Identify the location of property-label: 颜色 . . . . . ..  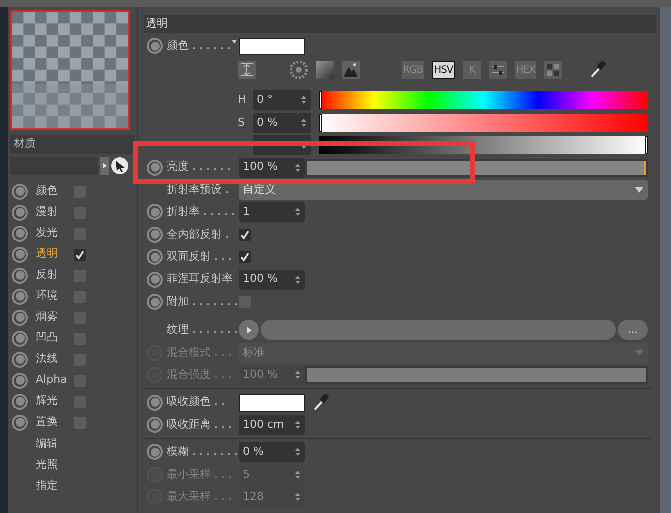
(199, 46).